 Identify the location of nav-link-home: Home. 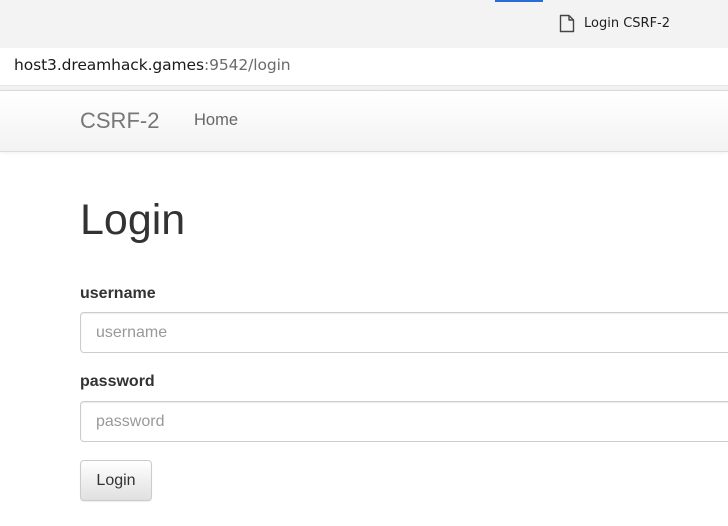
(216, 120).